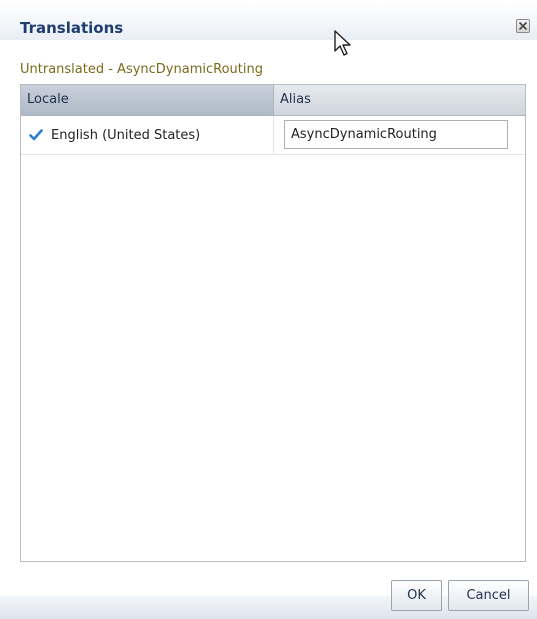 Image resolution: width=537 pixels, height=619 pixels. Describe the element at coordinates (126, 135) in the screenshot. I see `locale-label: English (United States)` at that location.